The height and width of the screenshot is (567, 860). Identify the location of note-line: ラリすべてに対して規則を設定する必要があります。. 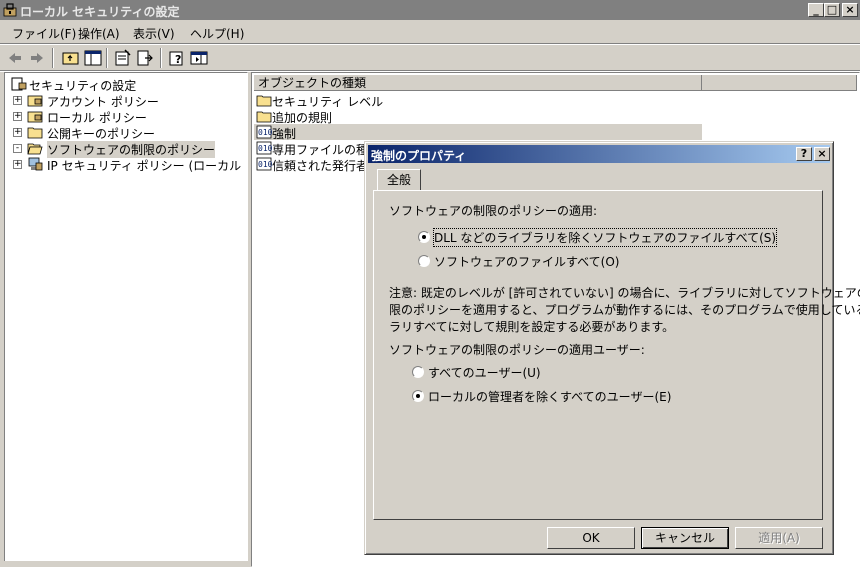
(532, 327).